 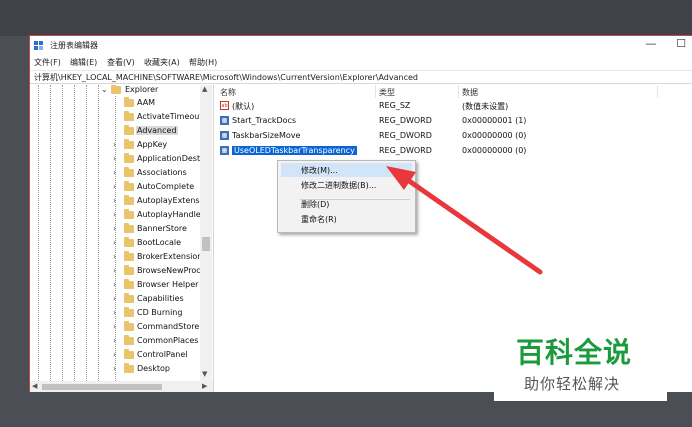 I want to click on watermark-subtitle: 助你轻松解决, so click(x=572, y=384).